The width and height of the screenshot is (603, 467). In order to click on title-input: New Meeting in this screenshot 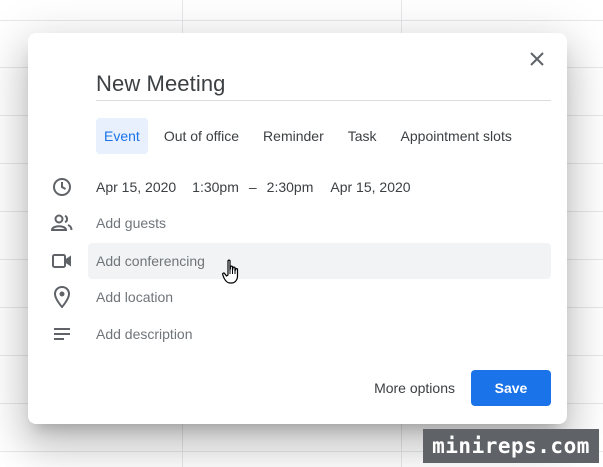, I will do `click(323, 85)`.